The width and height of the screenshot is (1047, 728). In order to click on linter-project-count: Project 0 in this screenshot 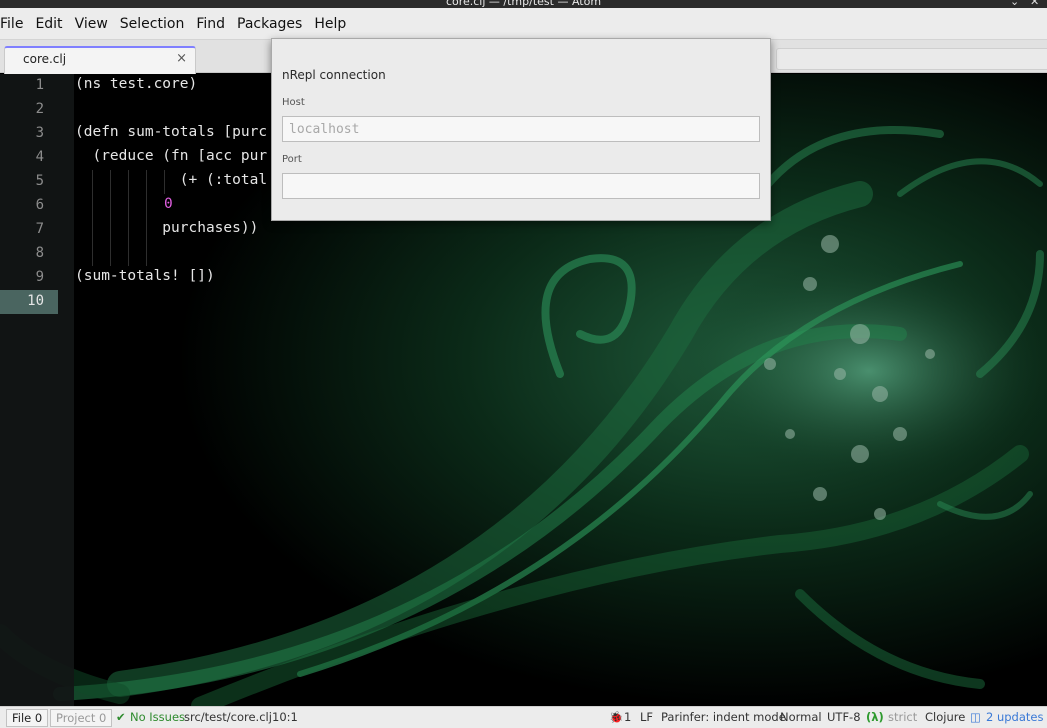, I will do `click(81, 718)`.